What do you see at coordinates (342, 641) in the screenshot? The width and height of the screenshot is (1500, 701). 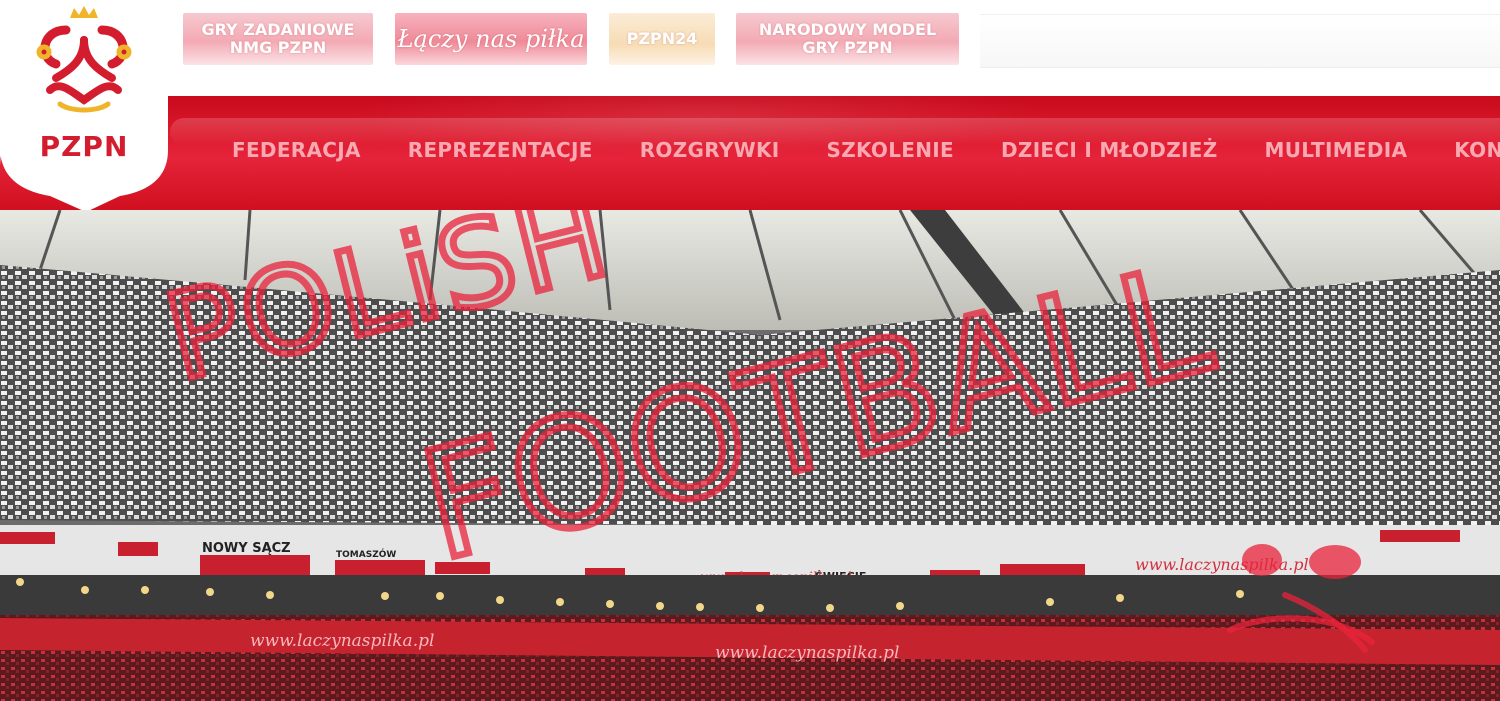 I see `banner-url-lower-1: www.laczynaspilka.pl` at bounding box center [342, 641].